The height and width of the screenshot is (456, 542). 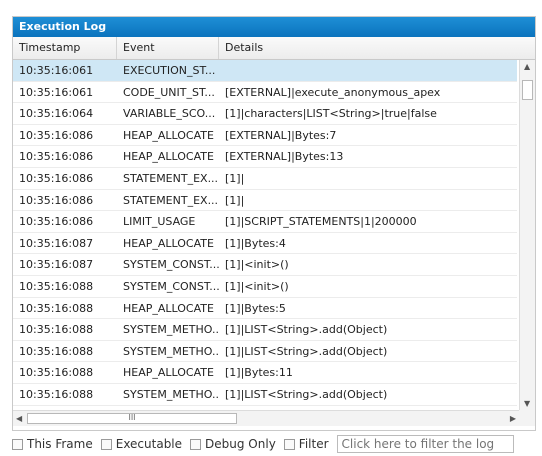 I want to click on vertical-scroll-thumb, so click(x=527, y=90).